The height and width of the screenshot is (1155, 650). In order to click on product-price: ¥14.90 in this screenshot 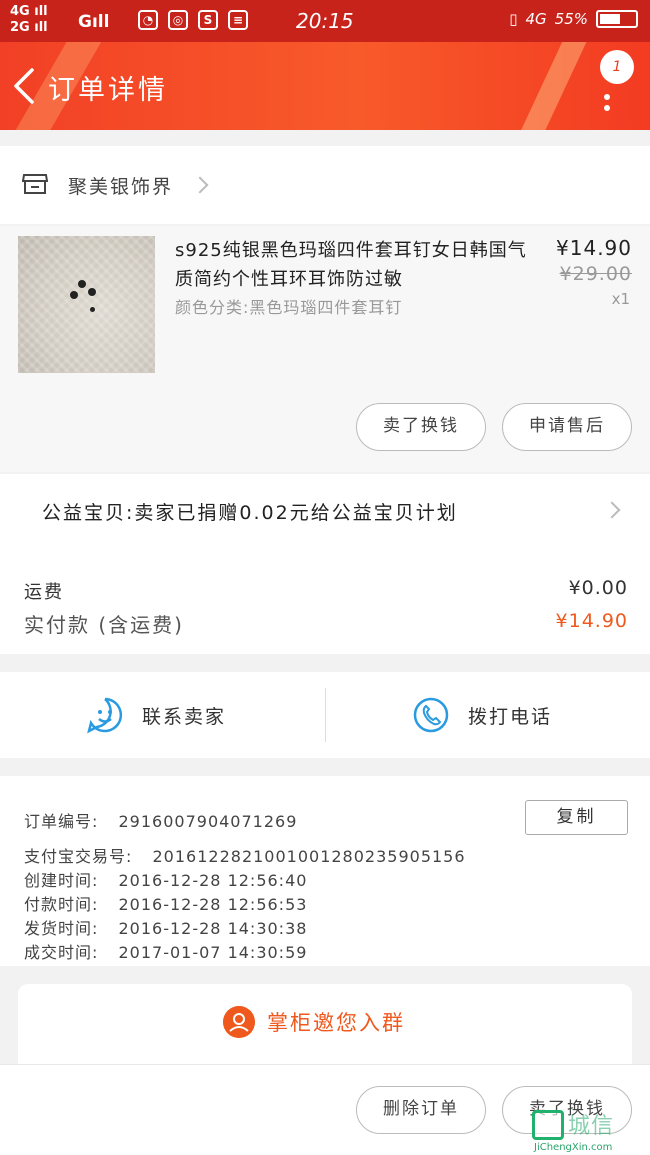, I will do `click(594, 248)`.